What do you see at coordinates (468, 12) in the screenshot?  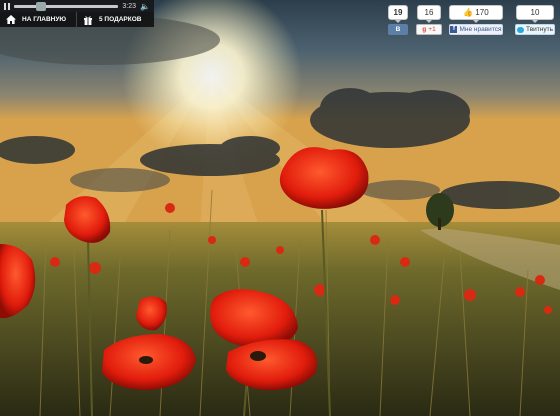 I see `thumbs-up-icon: 👍` at bounding box center [468, 12].